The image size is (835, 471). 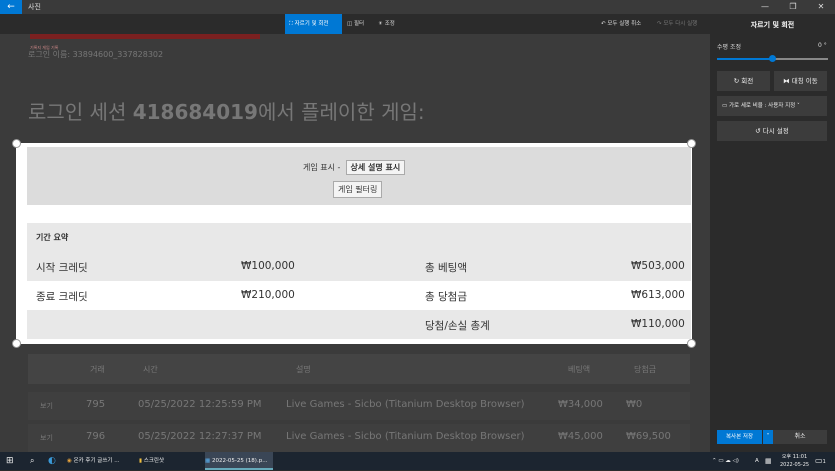 I want to click on session-title: 로그인 세션 418684019에서 플레이한 게임:, so click(x=226, y=110).